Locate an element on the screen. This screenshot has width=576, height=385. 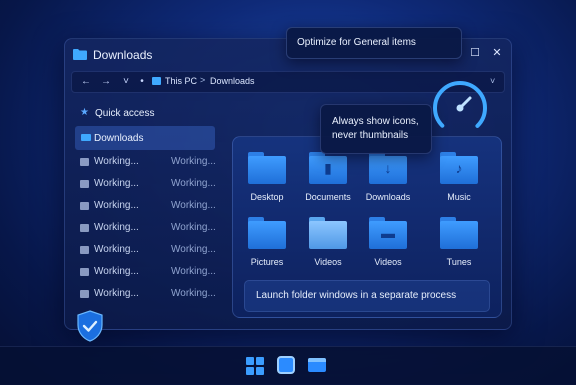
pictures-folder-icon is located at coordinates (267, 233).